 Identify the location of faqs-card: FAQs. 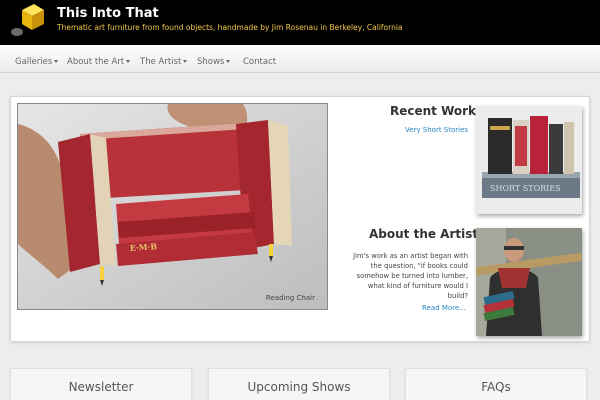
(496, 384).